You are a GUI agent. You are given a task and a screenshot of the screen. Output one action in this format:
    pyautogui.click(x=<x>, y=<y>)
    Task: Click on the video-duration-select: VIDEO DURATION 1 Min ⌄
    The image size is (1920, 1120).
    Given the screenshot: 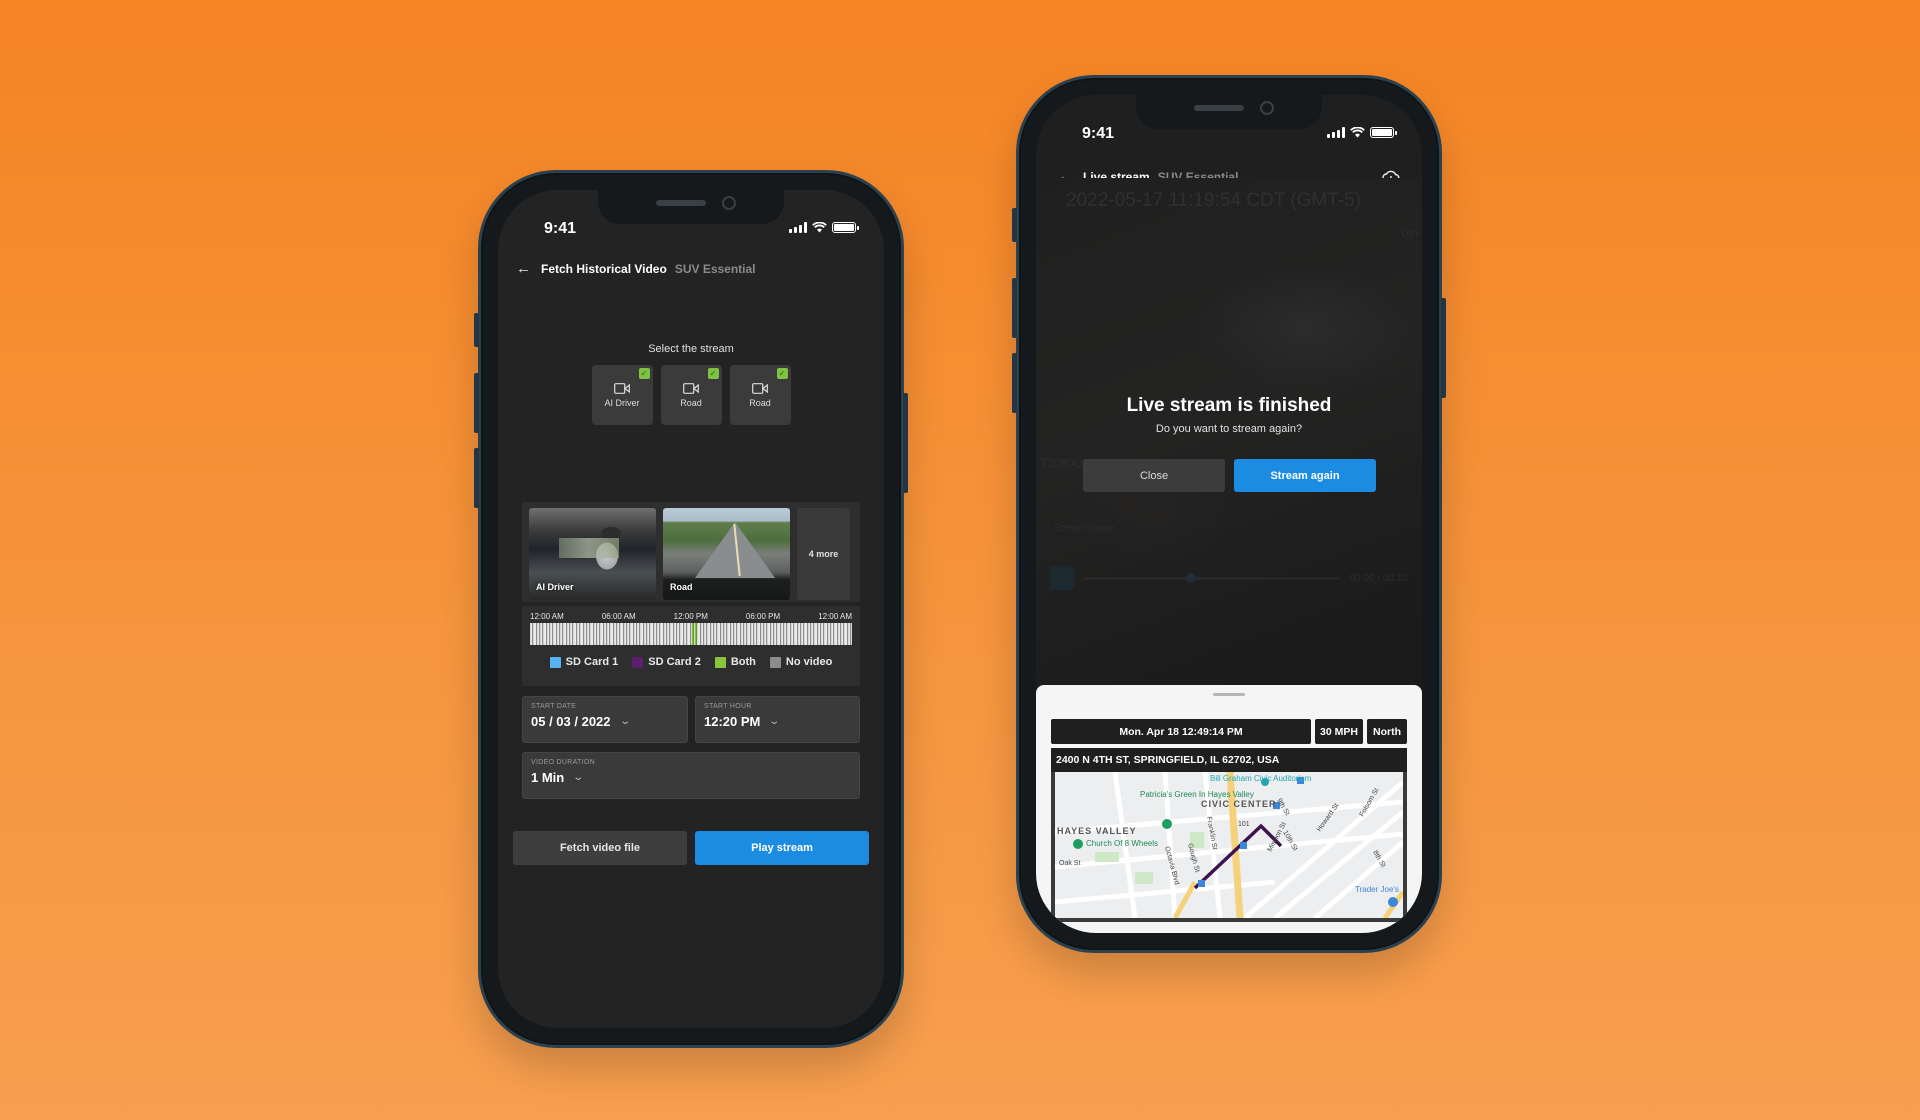 What is the action you would take?
    pyautogui.click(x=691, y=775)
    